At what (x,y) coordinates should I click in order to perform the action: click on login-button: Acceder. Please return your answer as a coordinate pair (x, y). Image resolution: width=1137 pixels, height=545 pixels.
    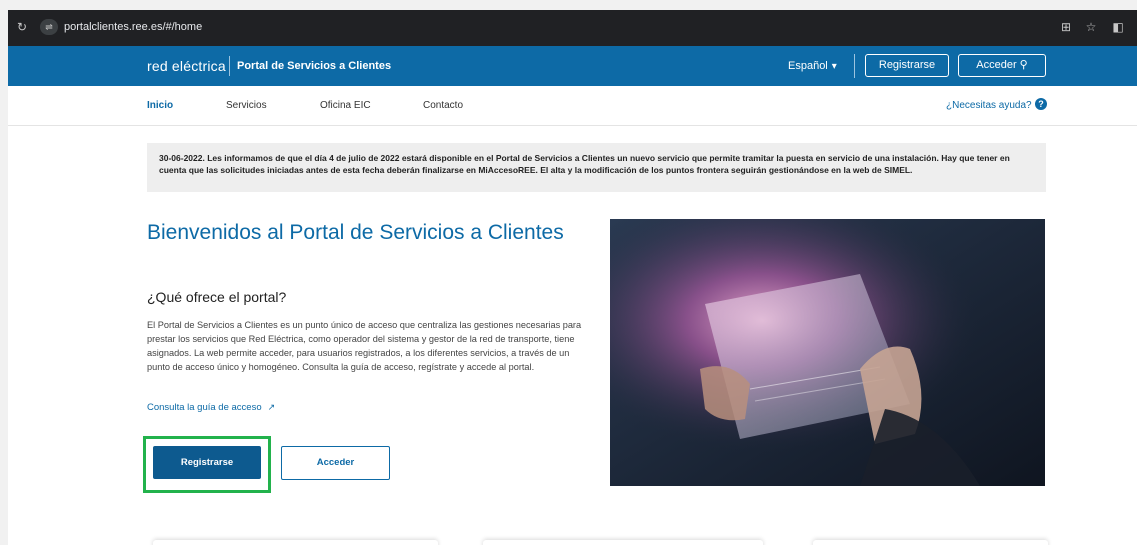
    Looking at the image, I should click on (335, 463).